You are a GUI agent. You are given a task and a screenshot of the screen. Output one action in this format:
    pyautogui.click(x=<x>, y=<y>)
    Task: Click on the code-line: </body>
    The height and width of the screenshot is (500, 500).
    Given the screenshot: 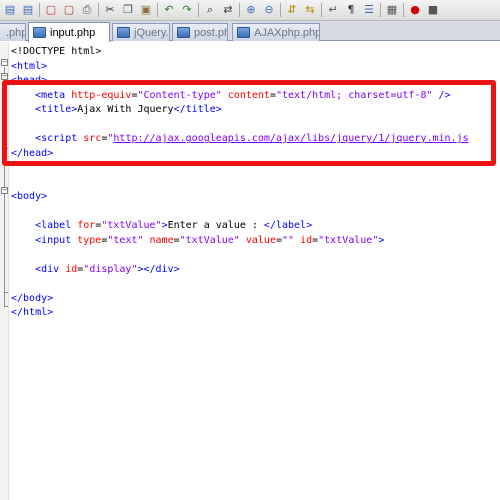 What is the action you would take?
    pyautogui.click(x=32, y=299)
    